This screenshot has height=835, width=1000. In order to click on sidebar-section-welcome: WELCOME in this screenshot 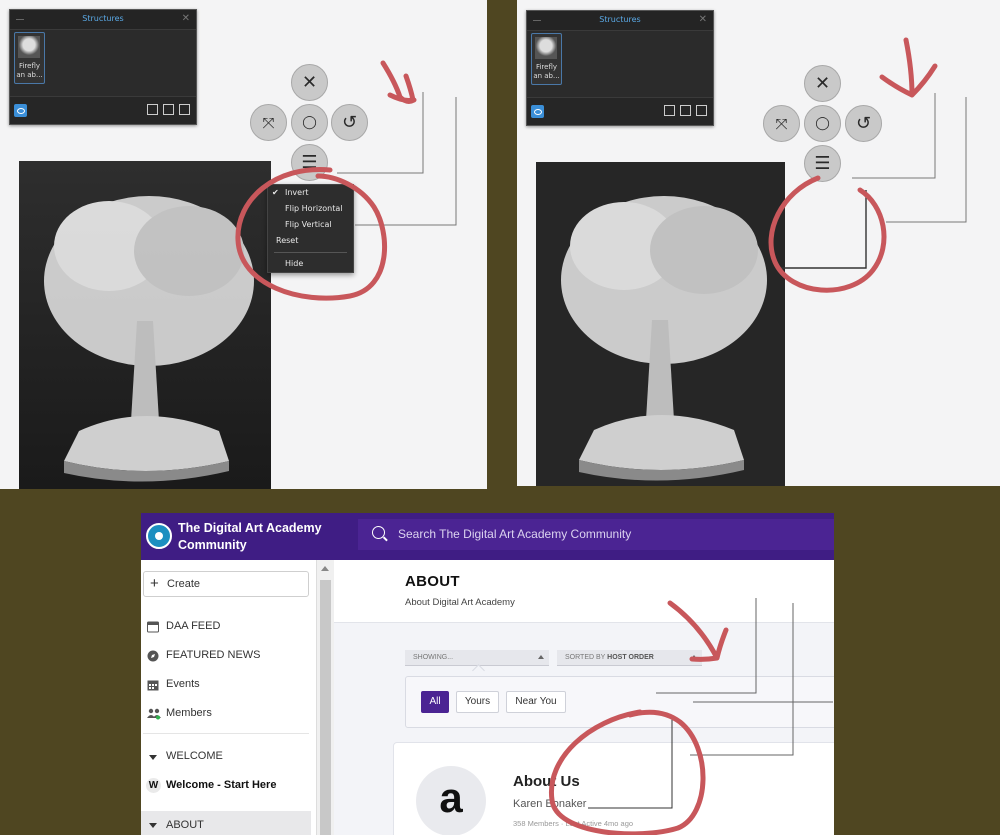, I will do `click(226, 757)`.